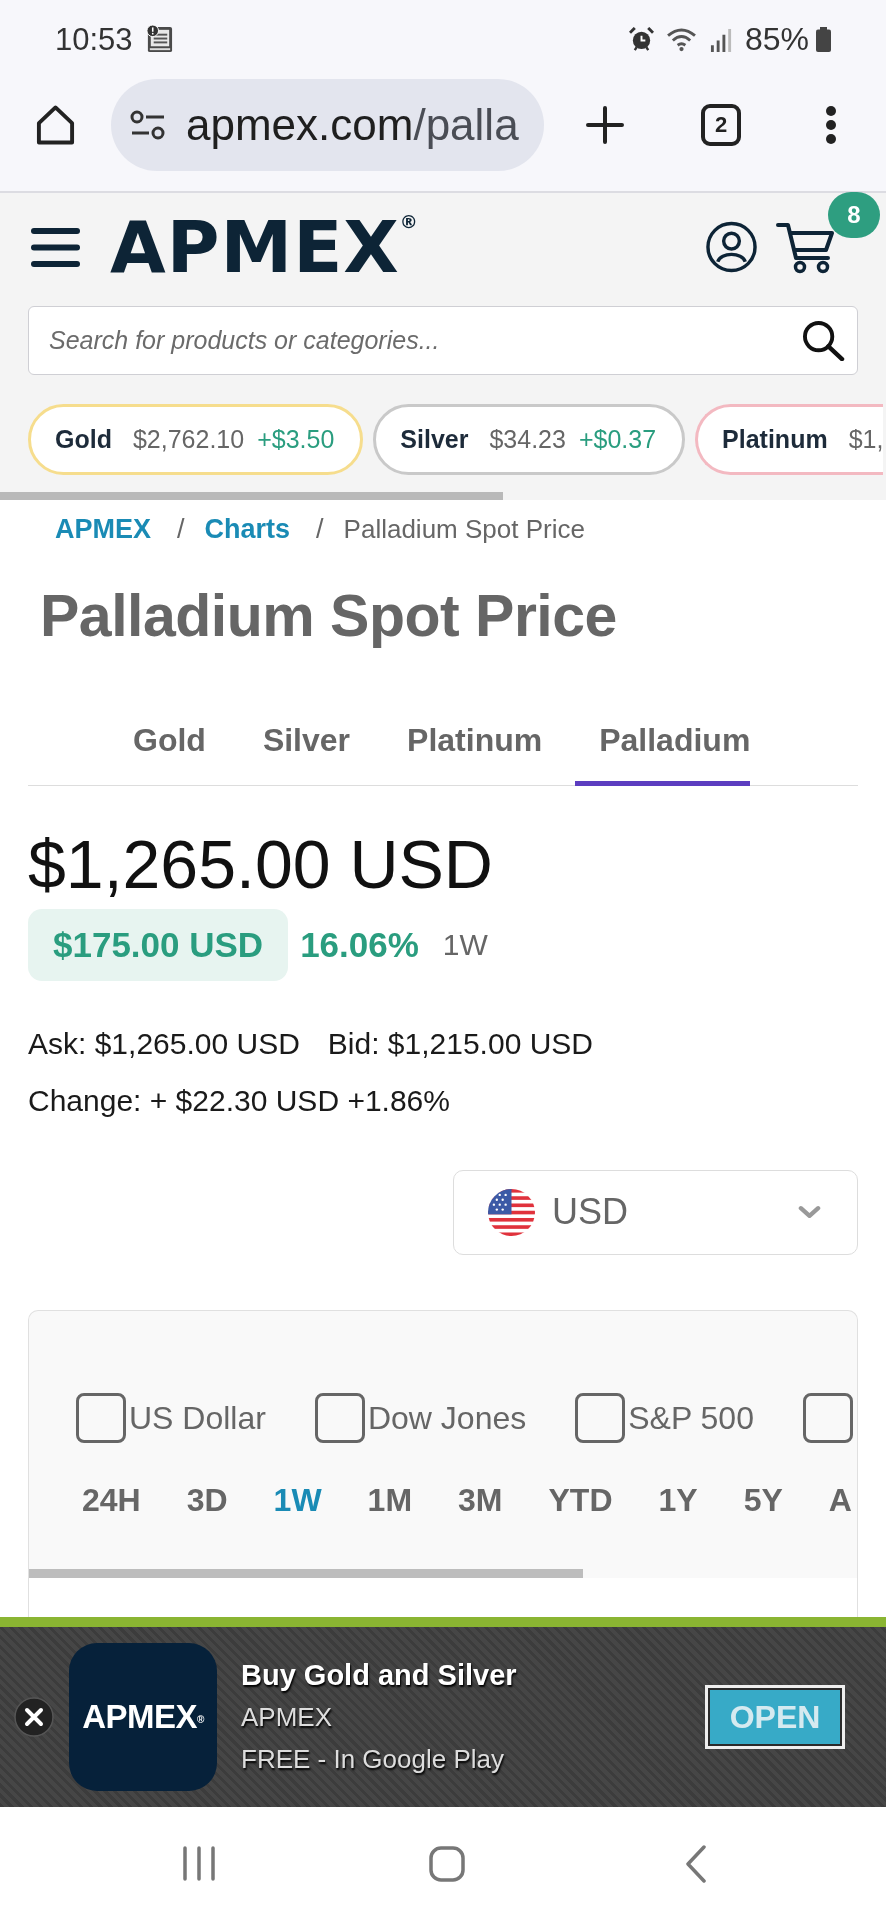 The image size is (886, 1920). I want to click on price-ticker-chip: Silver $34.23 +$0.37, so click(529, 439).